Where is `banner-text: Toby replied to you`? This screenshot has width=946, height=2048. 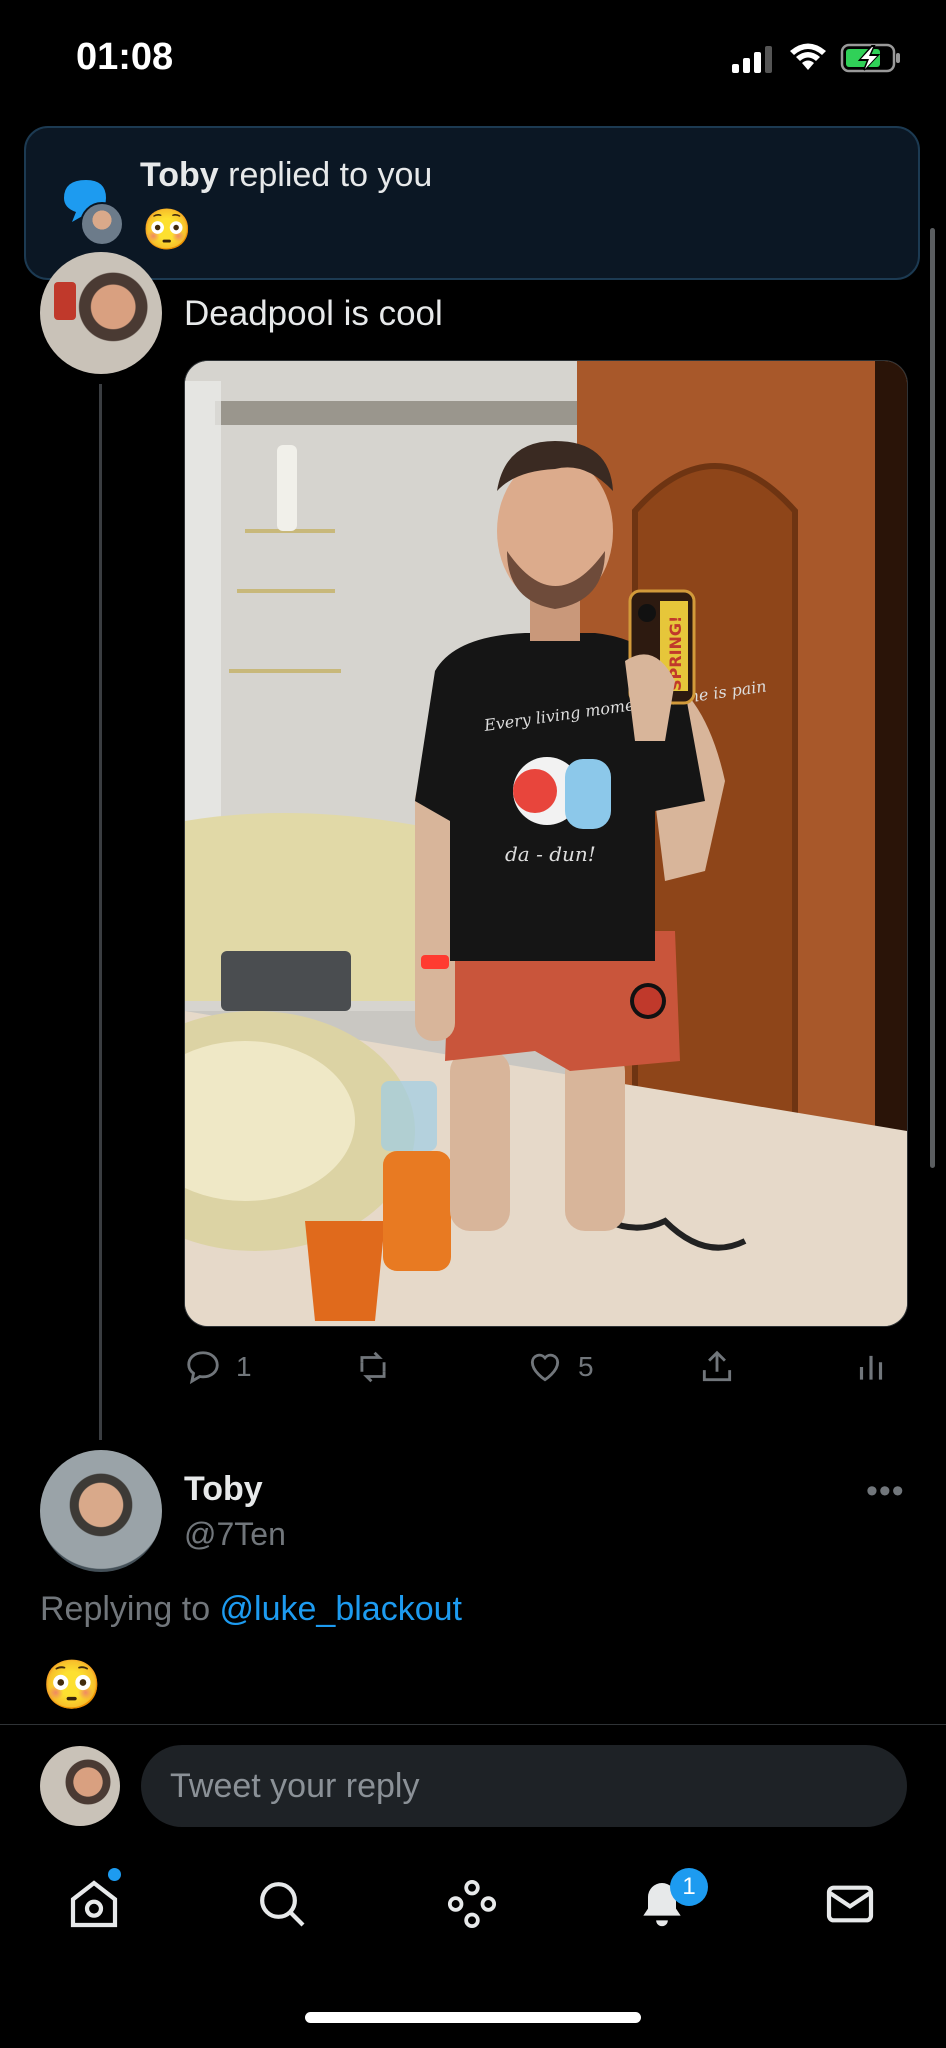
banner-text: Toby replied to you is located at coordinates (286, 175).